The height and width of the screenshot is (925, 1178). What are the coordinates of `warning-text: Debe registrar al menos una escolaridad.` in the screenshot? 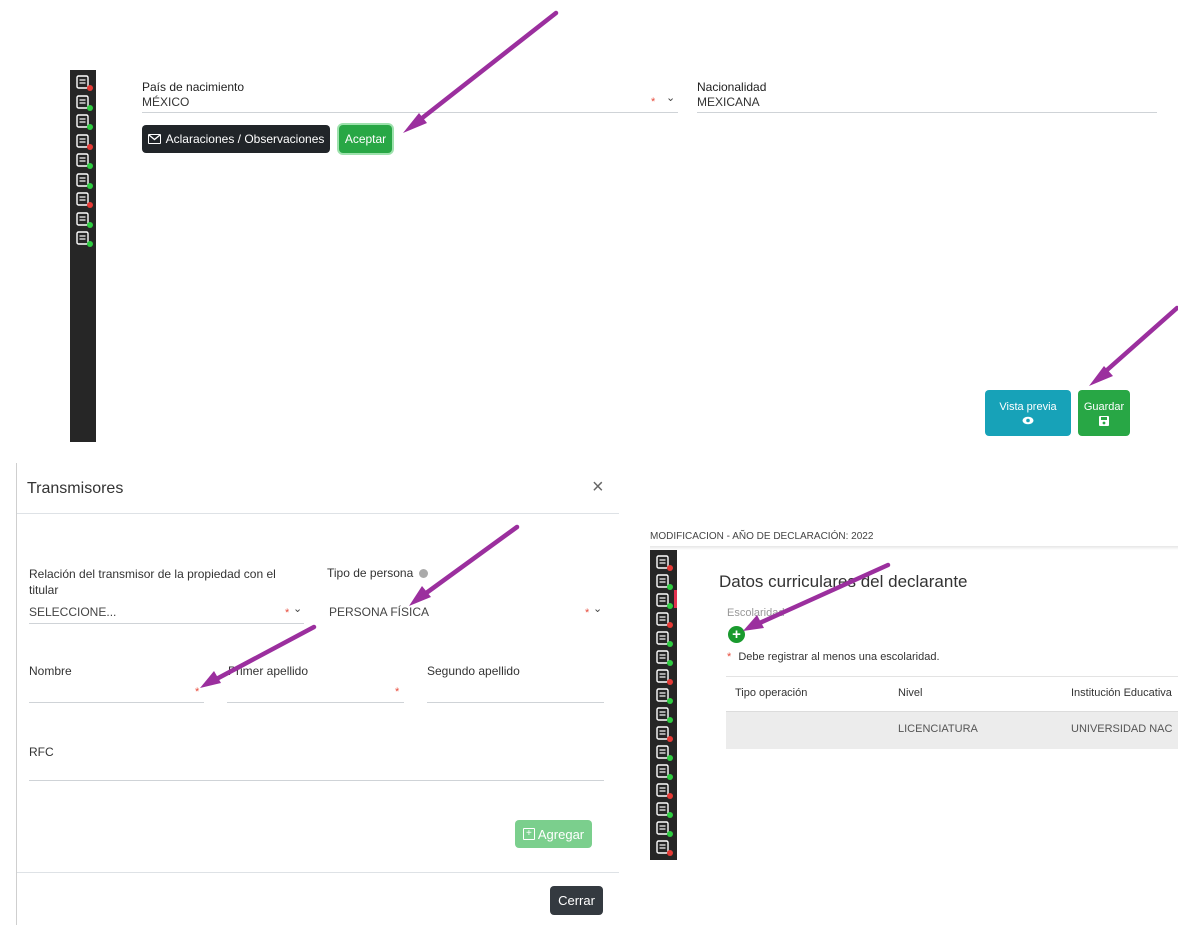 It's located at (839, 657).